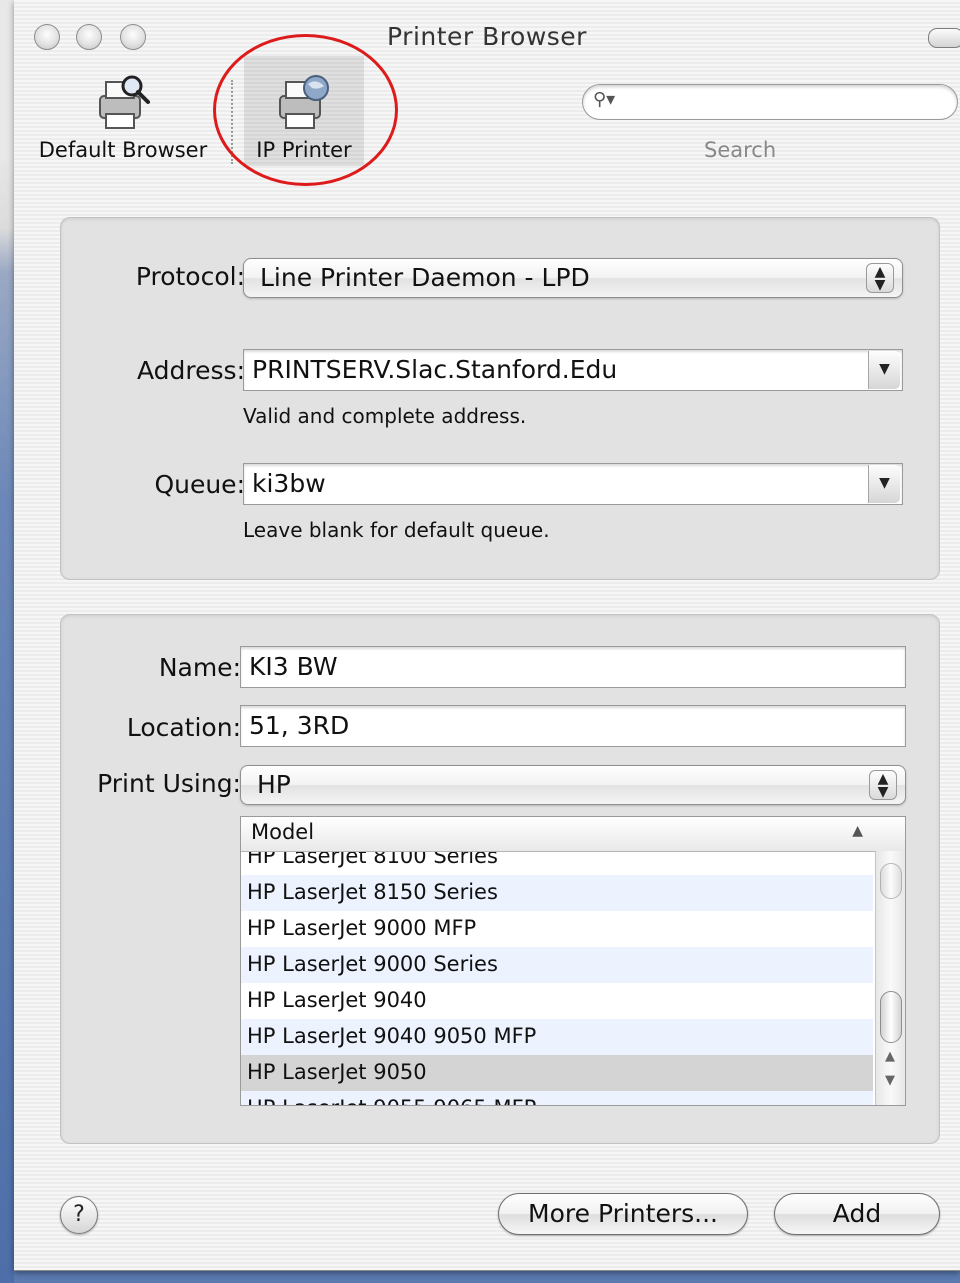  What do you see at coordinates (293, 666) in the screenshot?
I see `name-value: KI3 BW` at bounding box center [293, 666].